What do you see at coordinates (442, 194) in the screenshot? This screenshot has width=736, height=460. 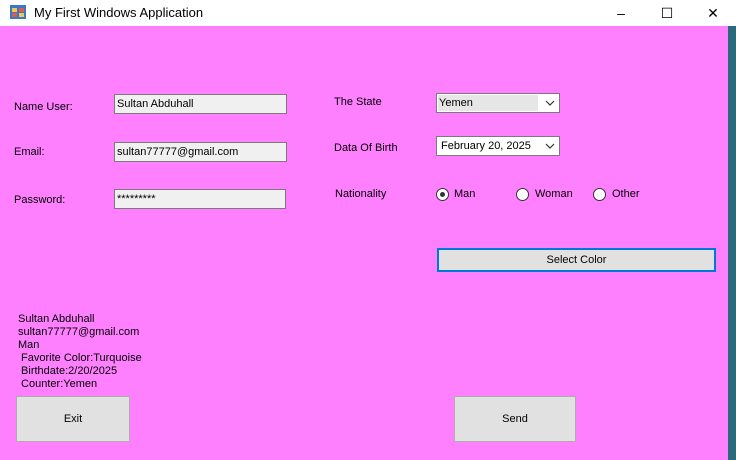 I see `radio-man` at bounding box center [442, 194].